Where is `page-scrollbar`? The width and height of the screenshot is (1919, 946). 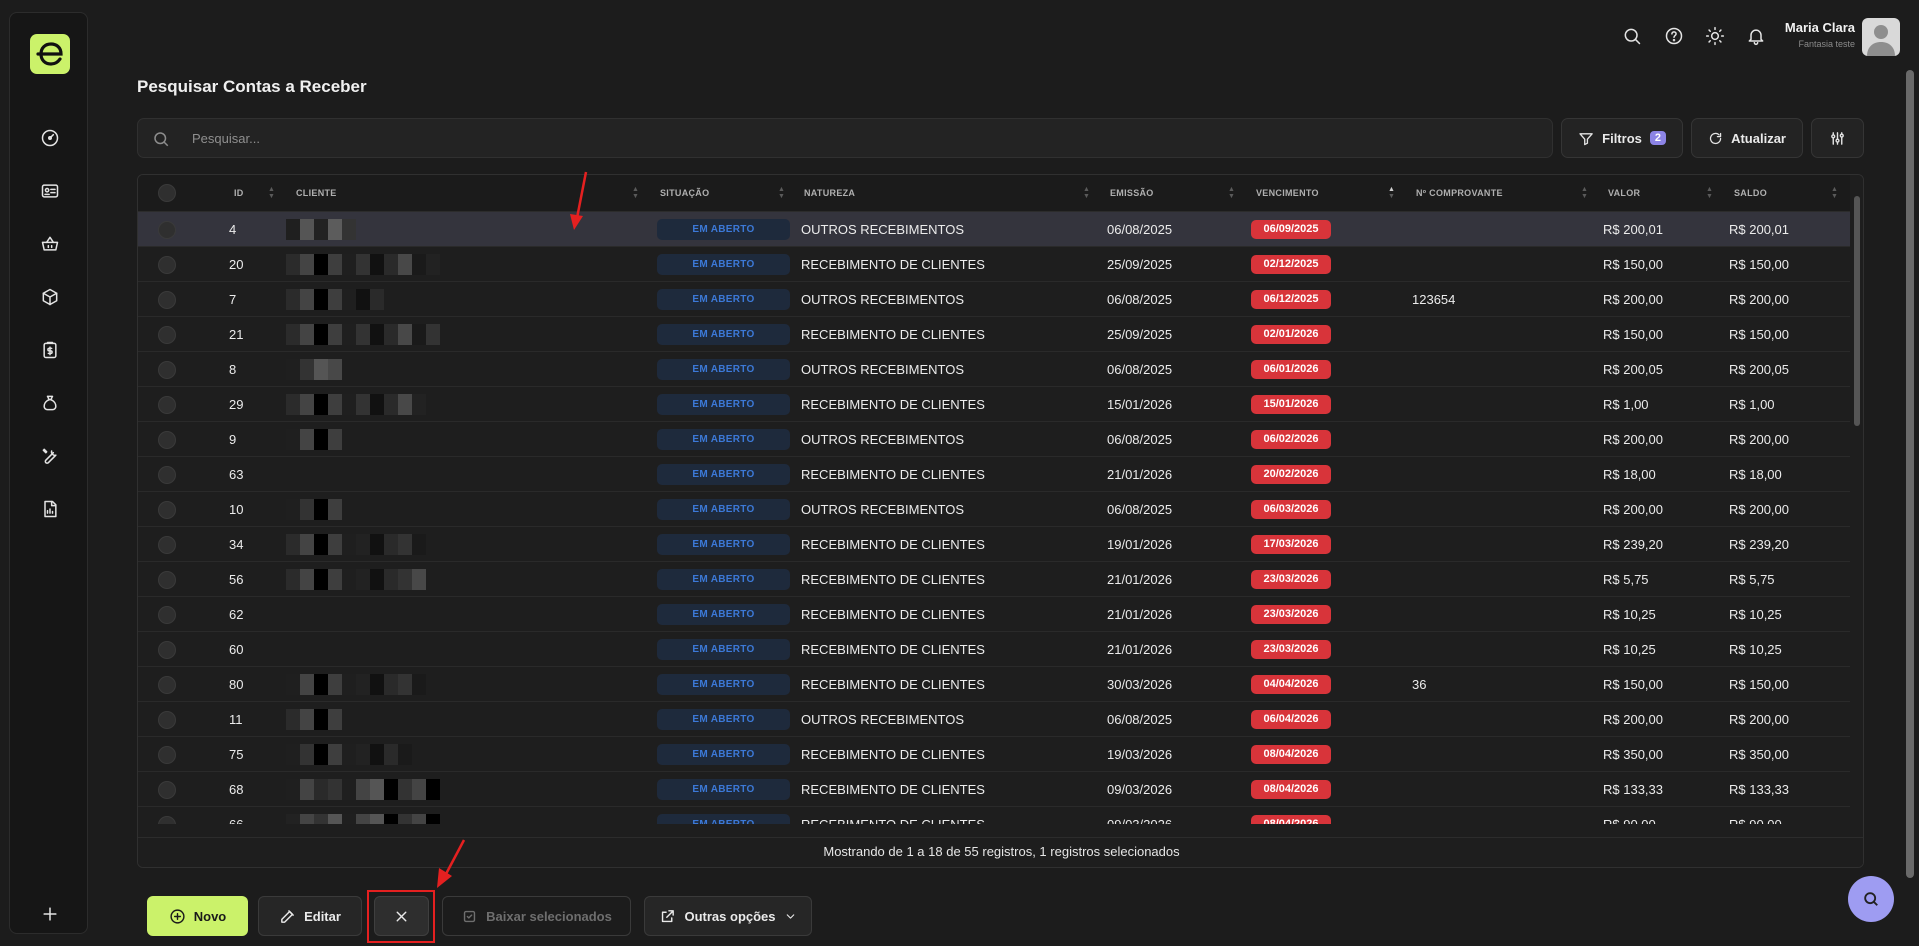 page-scrollbar is located at coordinates (1910, 474).